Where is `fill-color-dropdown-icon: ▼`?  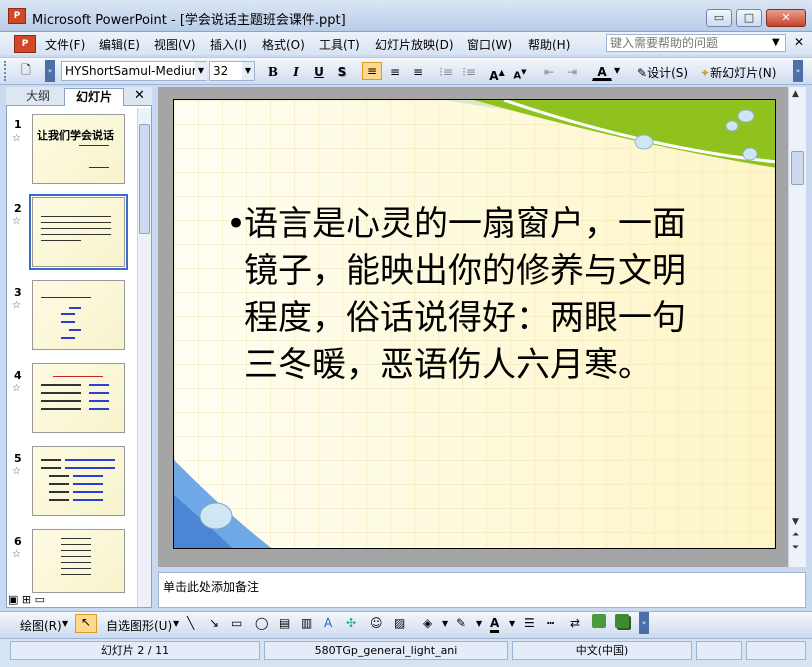
fill-color-dropdown-icon: ▼ is located at coordinates (445, 623).